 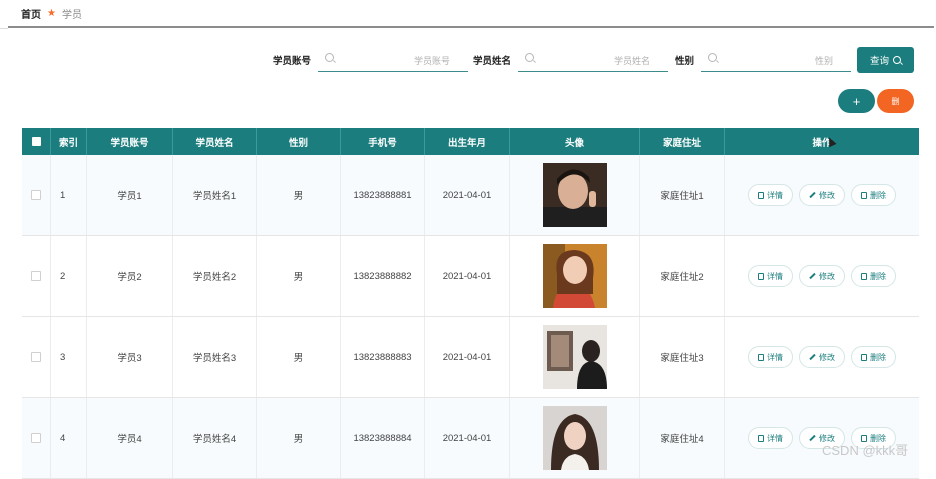 I want to click on row-name: 学员姓名3, so click(x=215, y=357).